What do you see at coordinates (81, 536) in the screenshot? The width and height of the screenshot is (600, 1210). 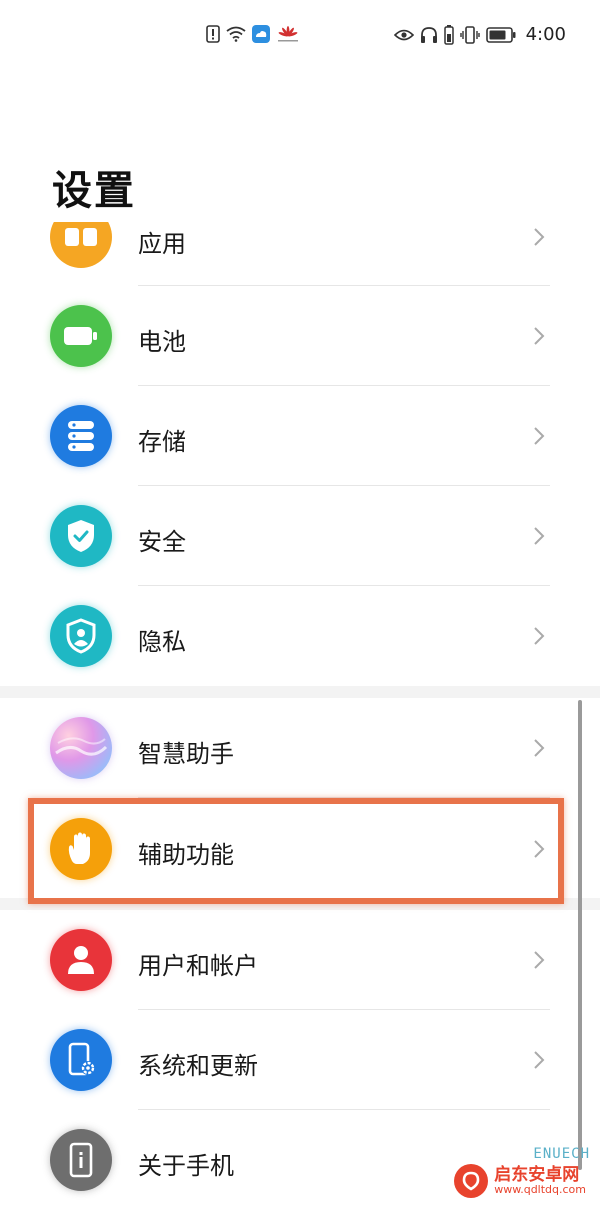 I see `shield-check-icon` at bounding box center [81, 536].